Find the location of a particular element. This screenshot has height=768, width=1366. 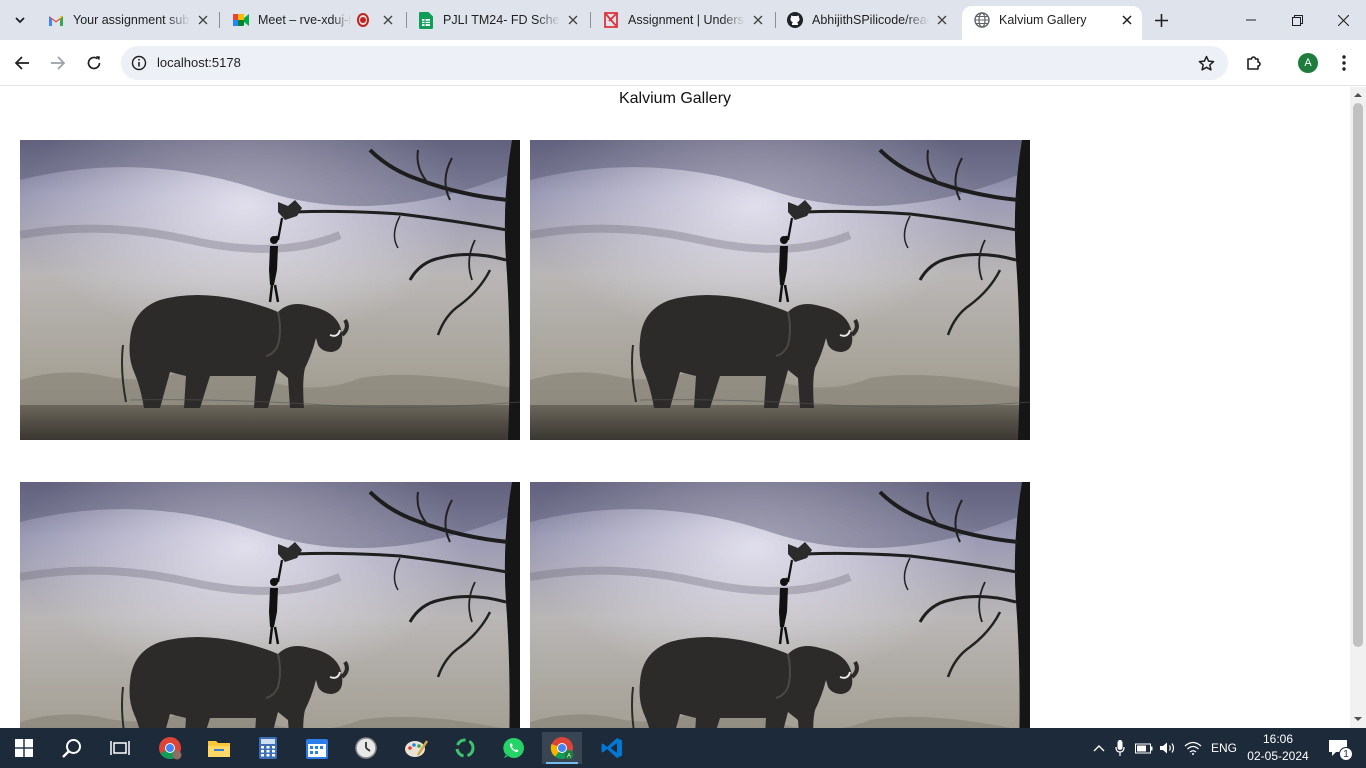

tab-meet: Meet – rve-xduj-bqe is located at coordinates (312, 20).